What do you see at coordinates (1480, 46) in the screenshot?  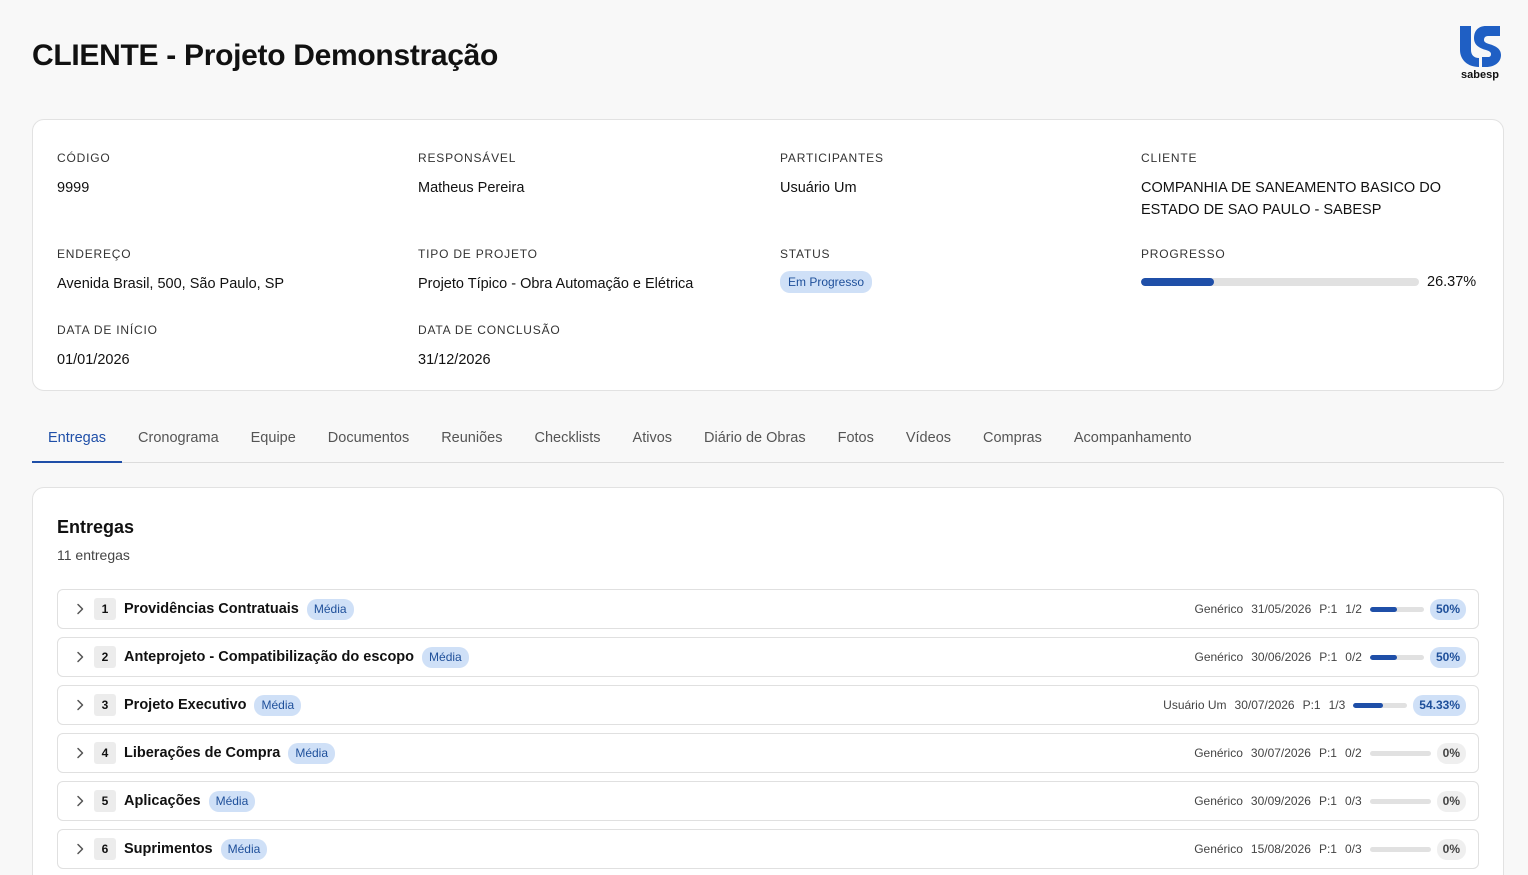 I see `sabesp-logo-icon` at bounding box center [1480, 46].